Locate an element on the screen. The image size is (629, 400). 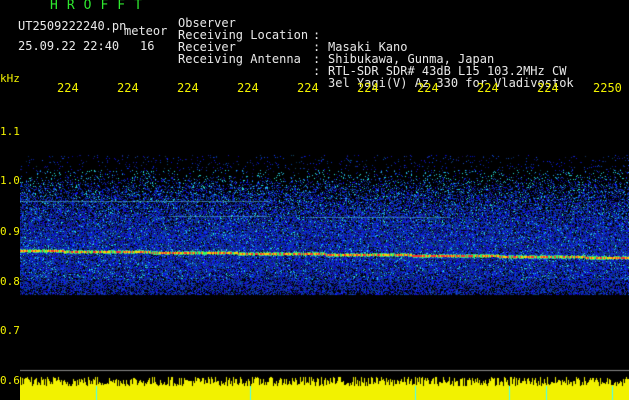
meta-row-observer: Observer : Masaki Kano is located at coordinates (292, 29).